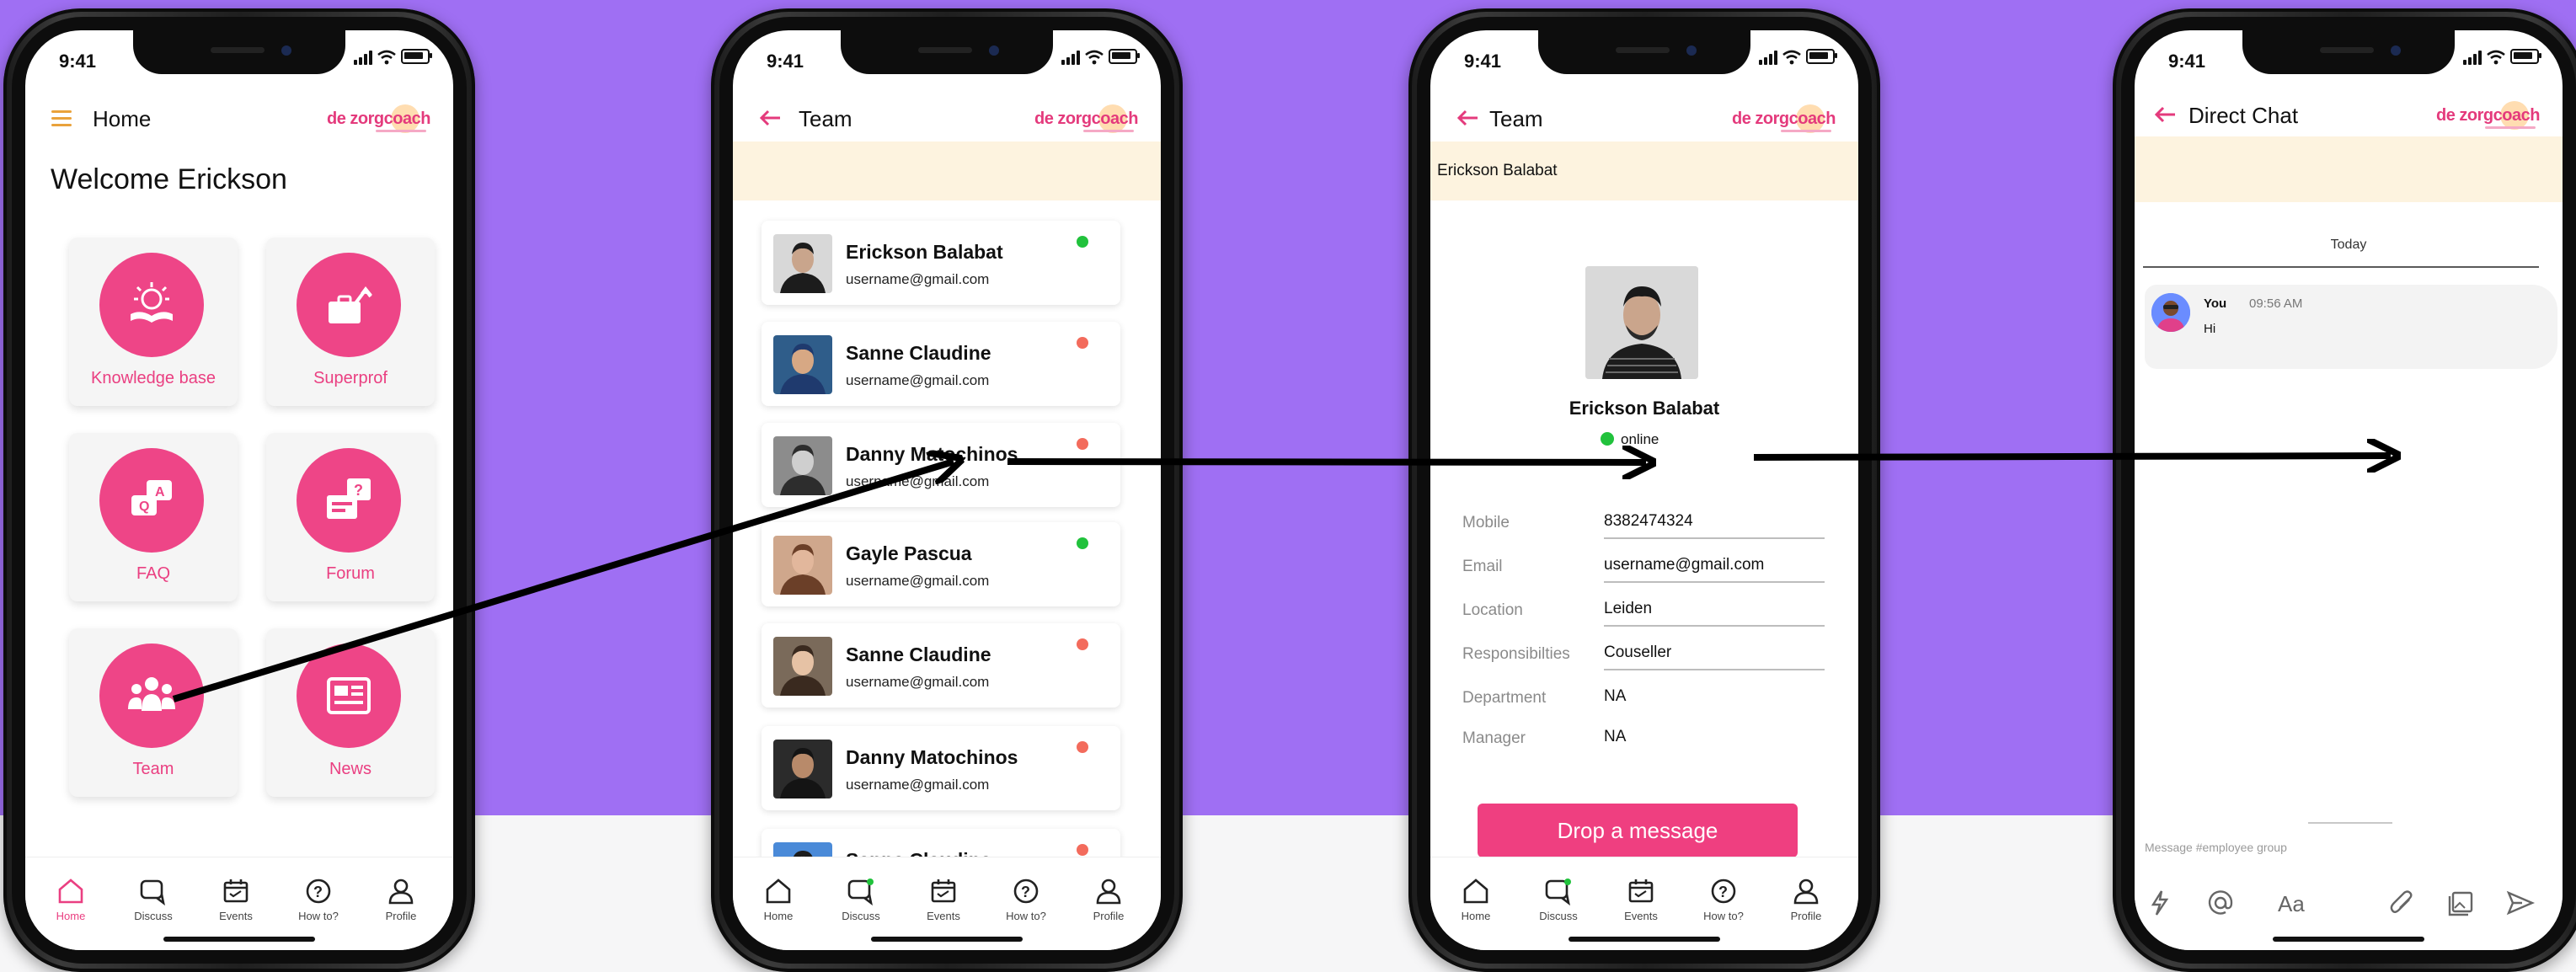 This screenshot has width=2576, height=972. I want to click on gallery-icon, so click(2461, 903).